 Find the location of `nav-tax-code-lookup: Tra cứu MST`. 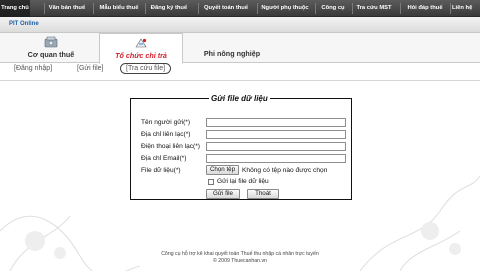

nav-tax-code-lookup: Tra cứu MST is located at coordinates (374, 8).